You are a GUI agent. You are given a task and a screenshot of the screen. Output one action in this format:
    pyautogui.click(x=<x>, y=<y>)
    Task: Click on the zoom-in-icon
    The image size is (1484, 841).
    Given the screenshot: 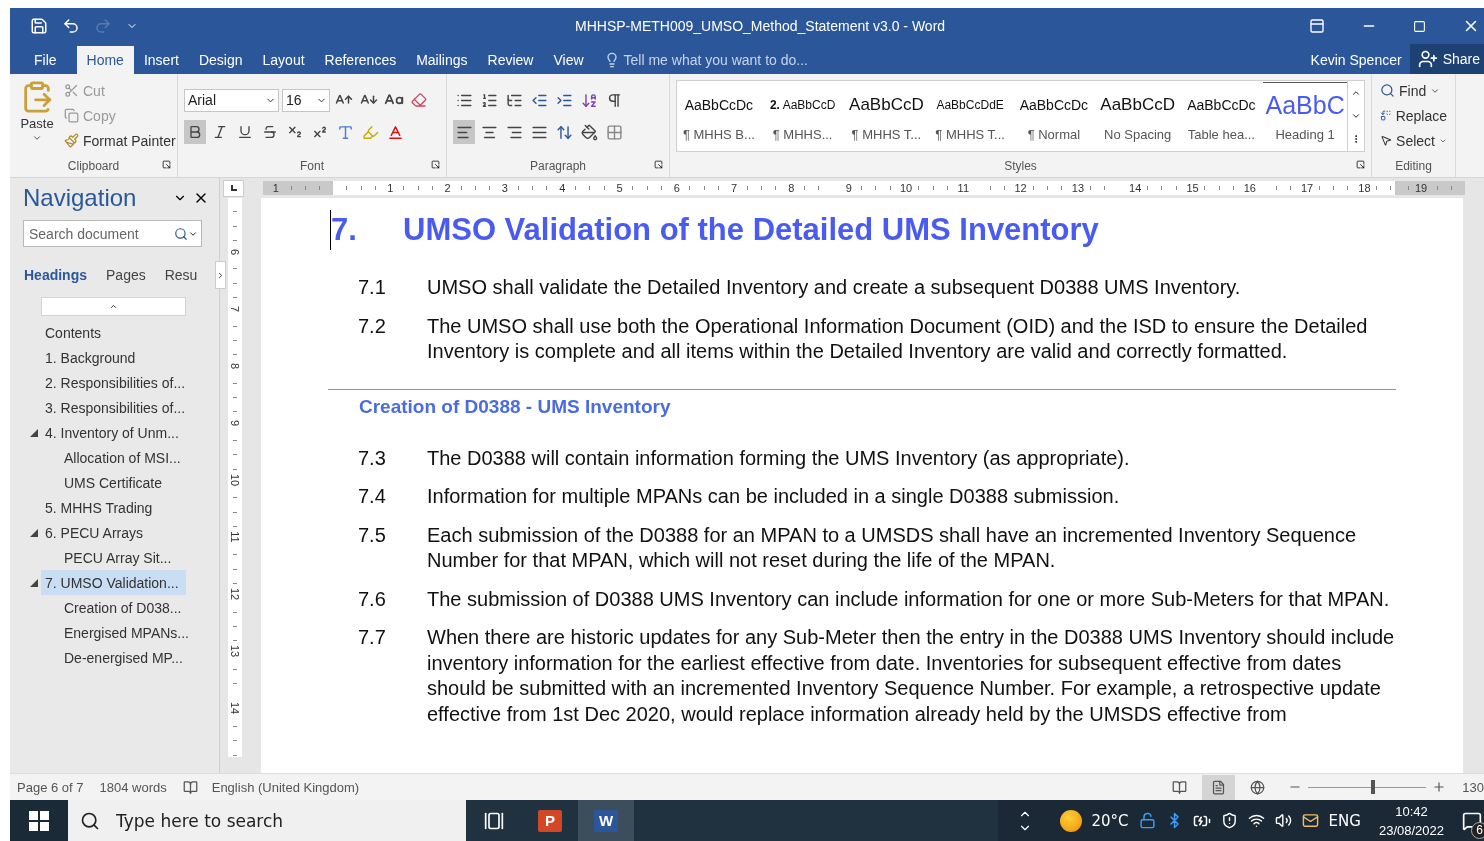 What is the action you would take?
    pyautogui.click(x=1439, y=787)
    